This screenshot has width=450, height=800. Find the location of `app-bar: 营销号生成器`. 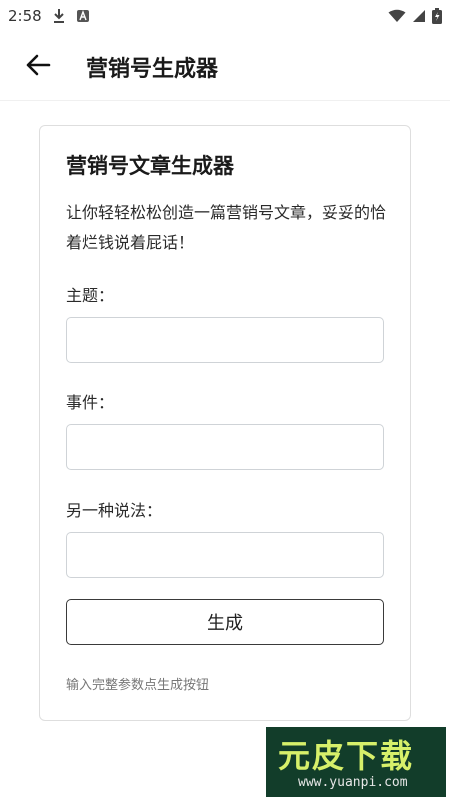

app-bar: 营销号生成器 is located at coordinates (225, 67).